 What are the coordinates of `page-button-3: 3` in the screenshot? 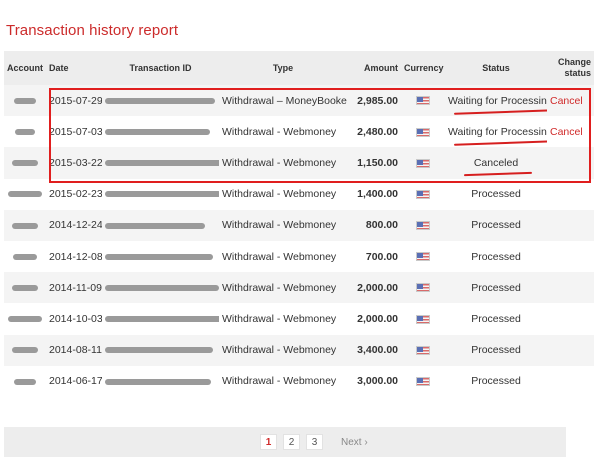 It's located at (314, 442).